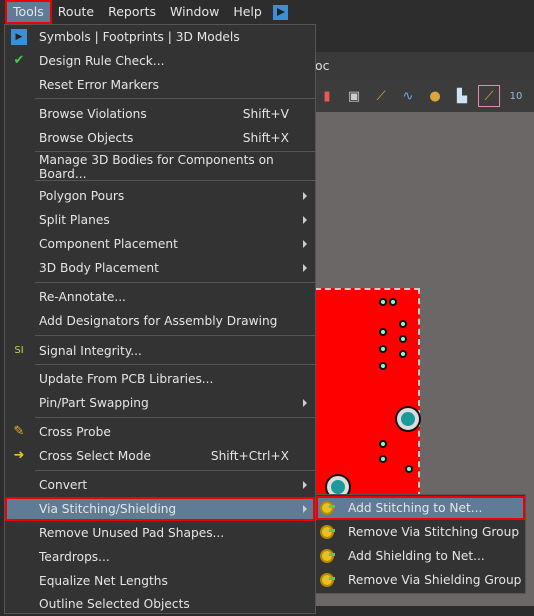 This screenshot has height=616, width=534. I want to click on menu-item-convert: Convert, so click(160, 485).